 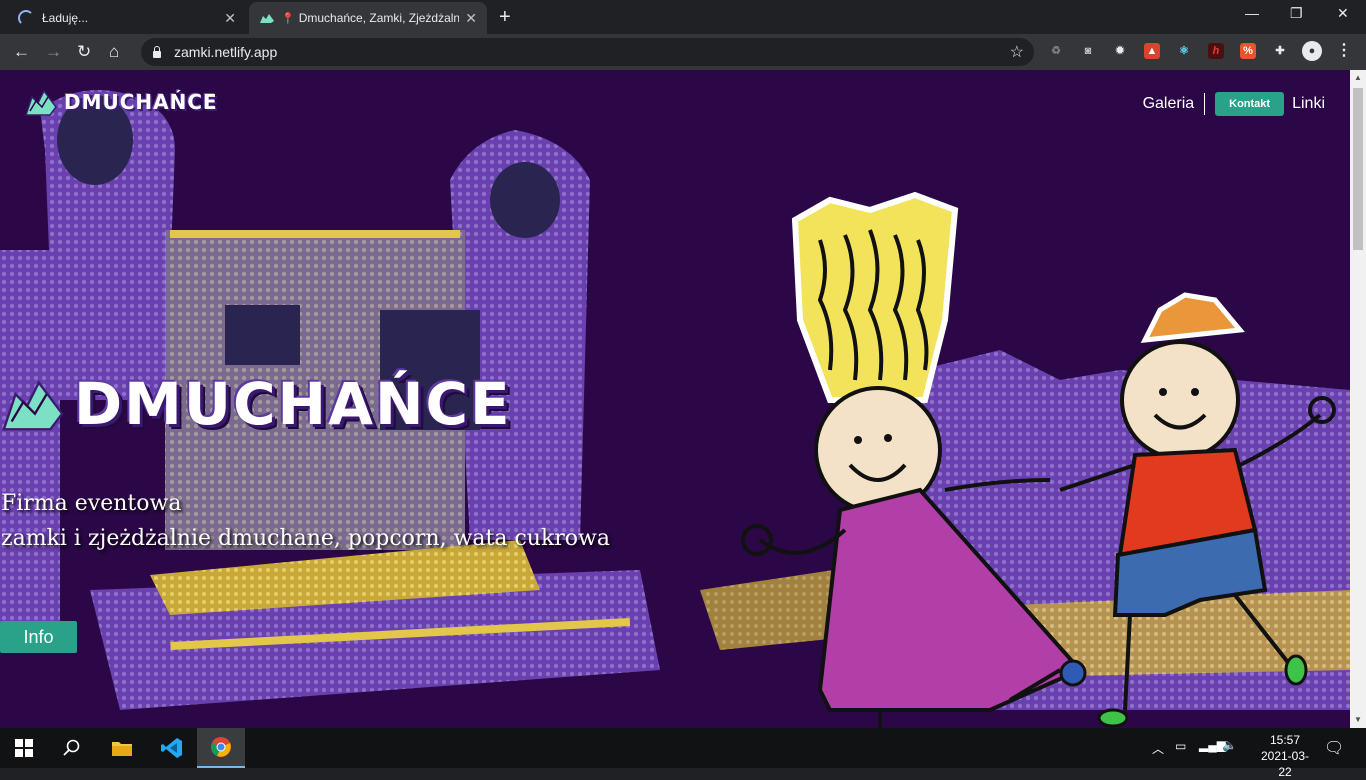 What do you see at coordinates (1017, 52) in the screenshot?
I see `bookmark-star-icon: ☆` at bounding box center [1017, 52].